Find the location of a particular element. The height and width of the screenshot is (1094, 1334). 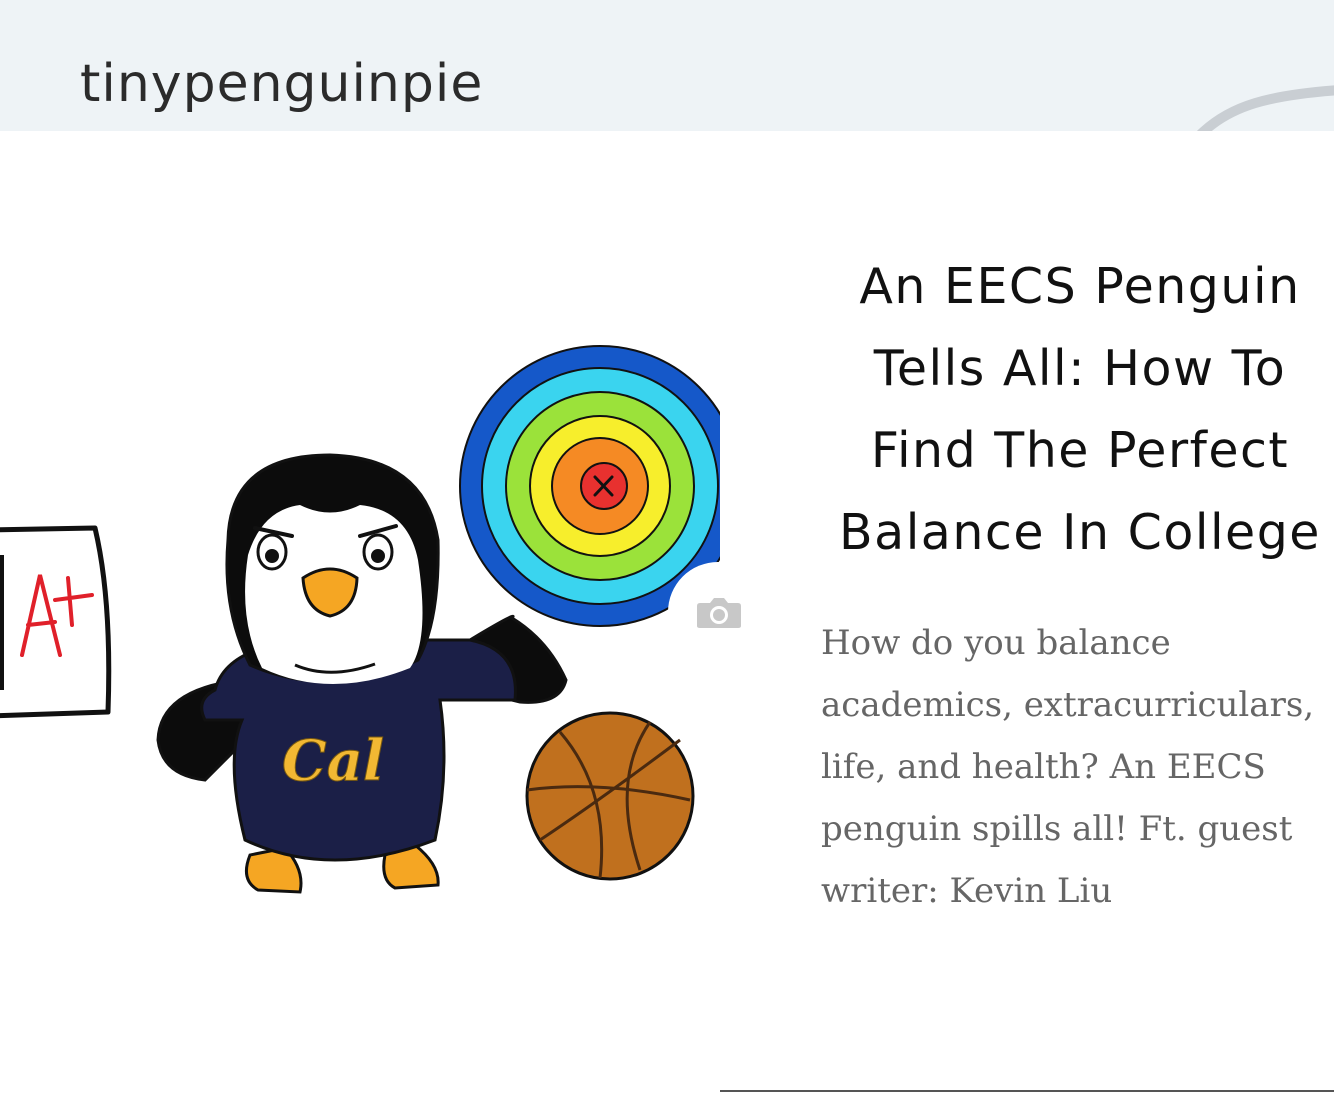

basketball is located at coordinates (610, 796).